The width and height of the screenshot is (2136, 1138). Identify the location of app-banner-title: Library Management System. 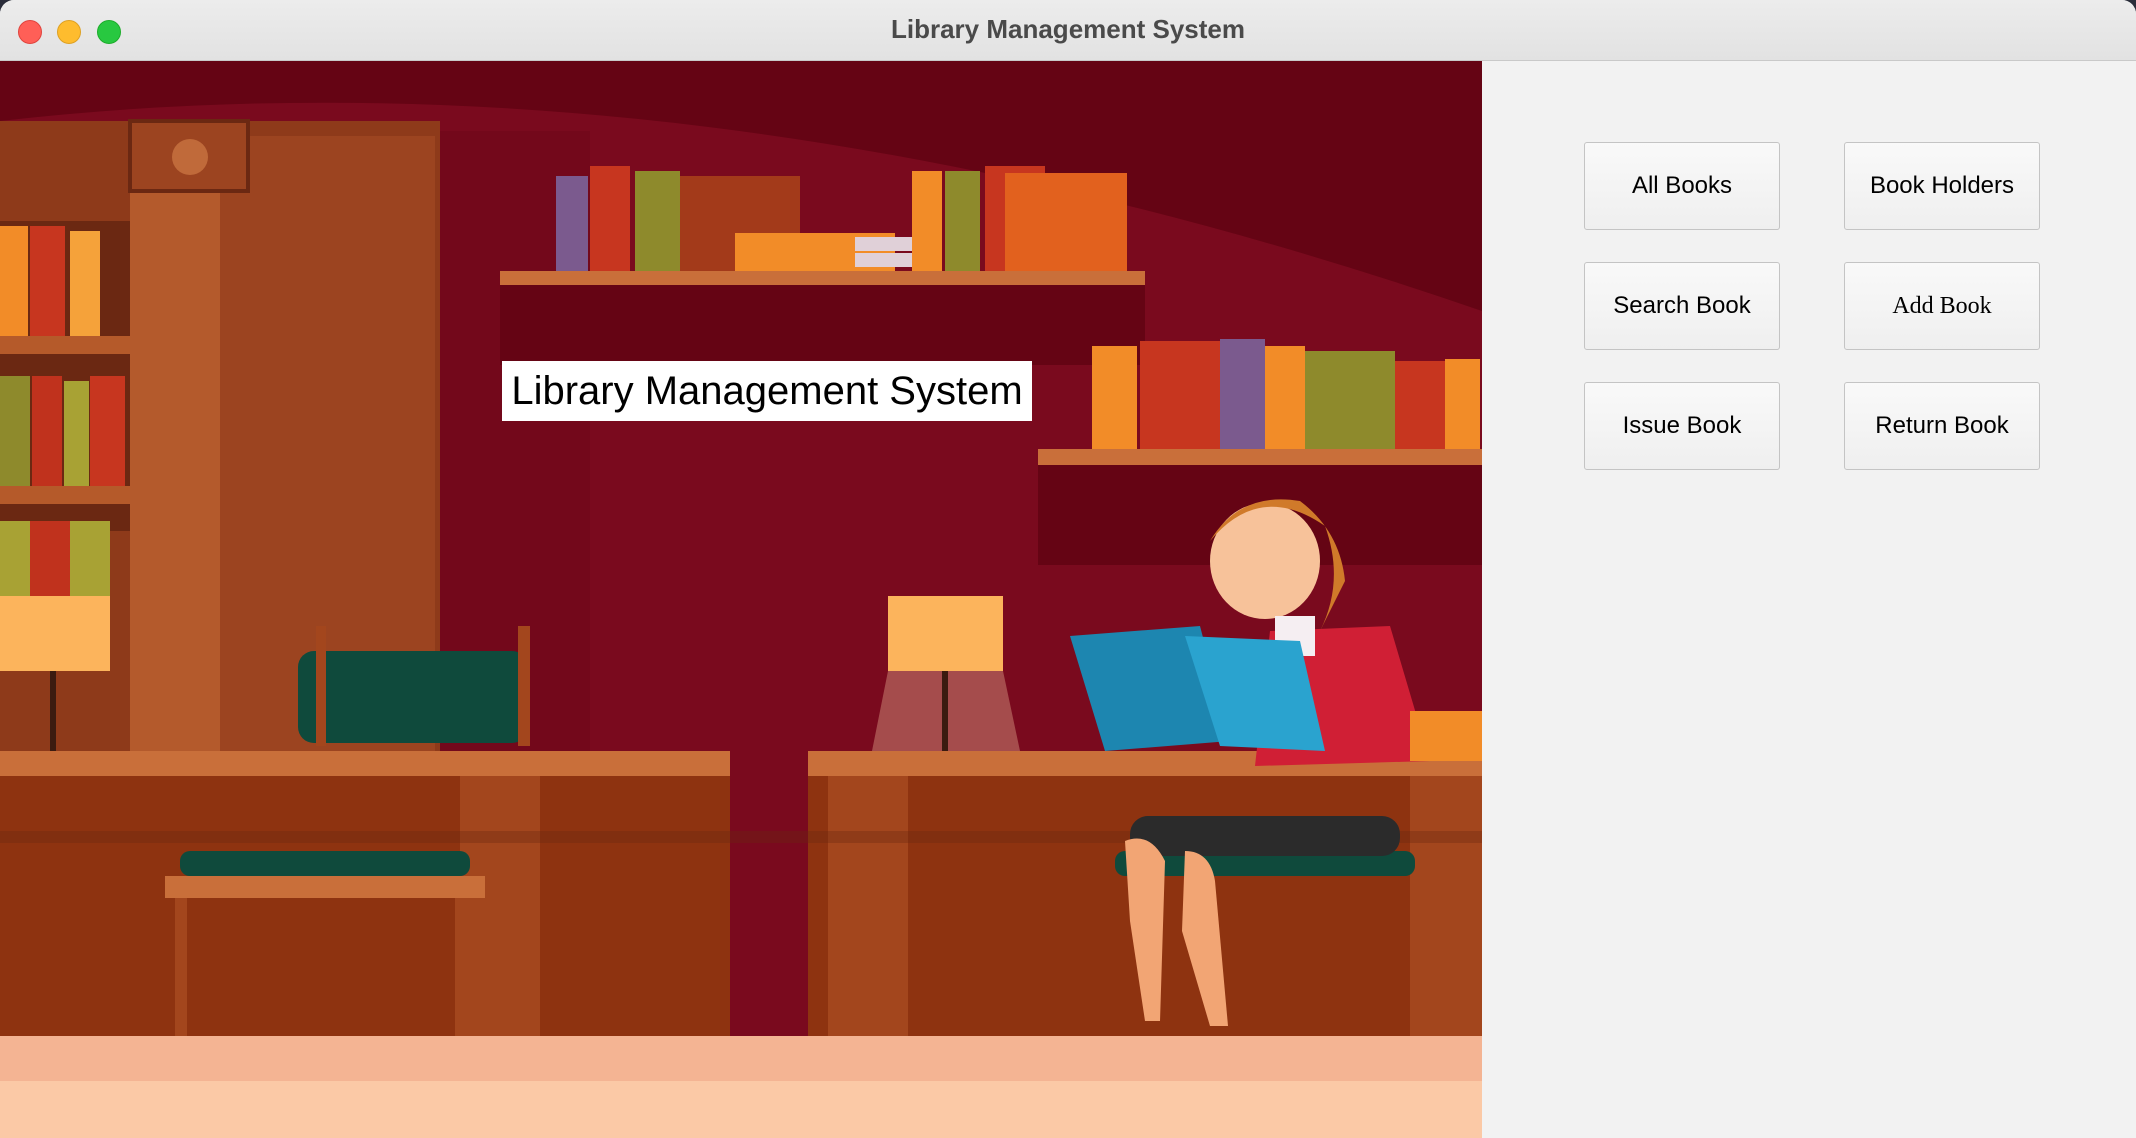
(767, 391).